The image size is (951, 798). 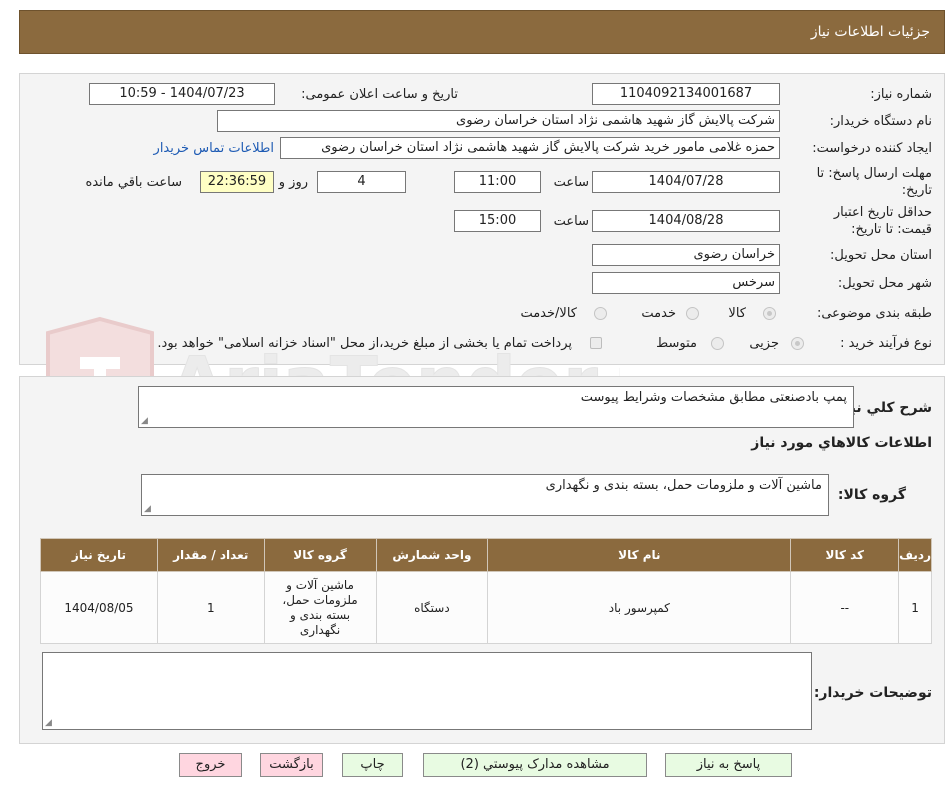 I want to click on need-number-field: 1104092134001687, so click(x=686, y=94).